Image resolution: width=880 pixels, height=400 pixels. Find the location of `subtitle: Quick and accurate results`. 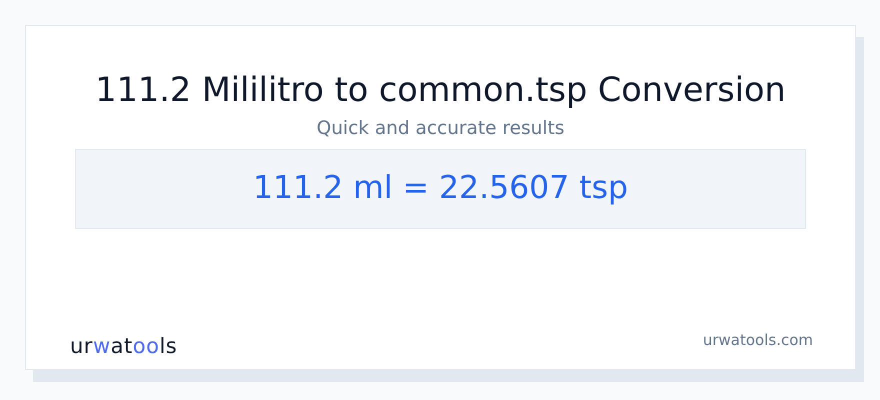

subtitle: Quick and accurate results is located at coordinates (440, 129).